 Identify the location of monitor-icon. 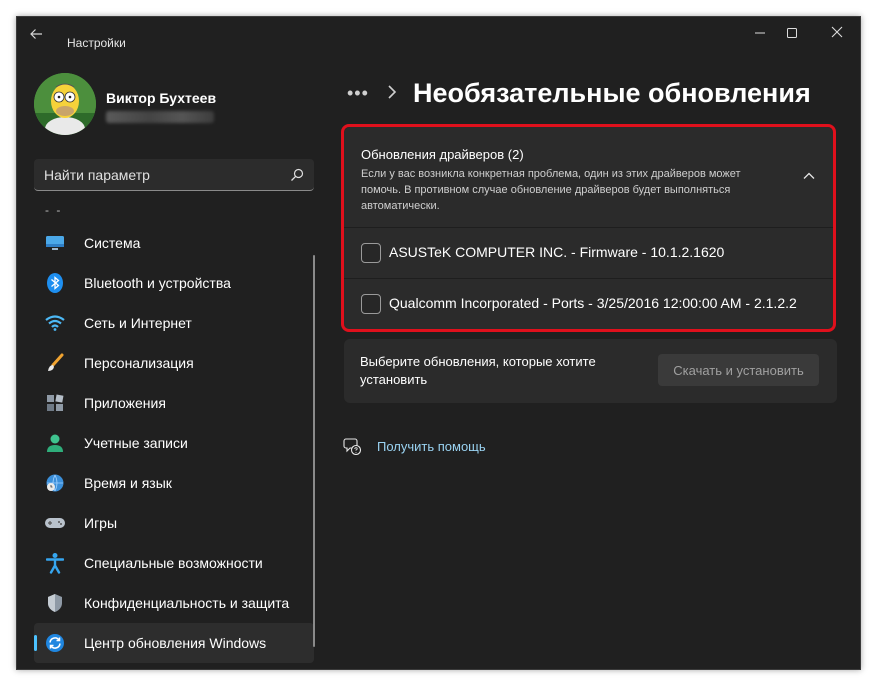
(55, 243).